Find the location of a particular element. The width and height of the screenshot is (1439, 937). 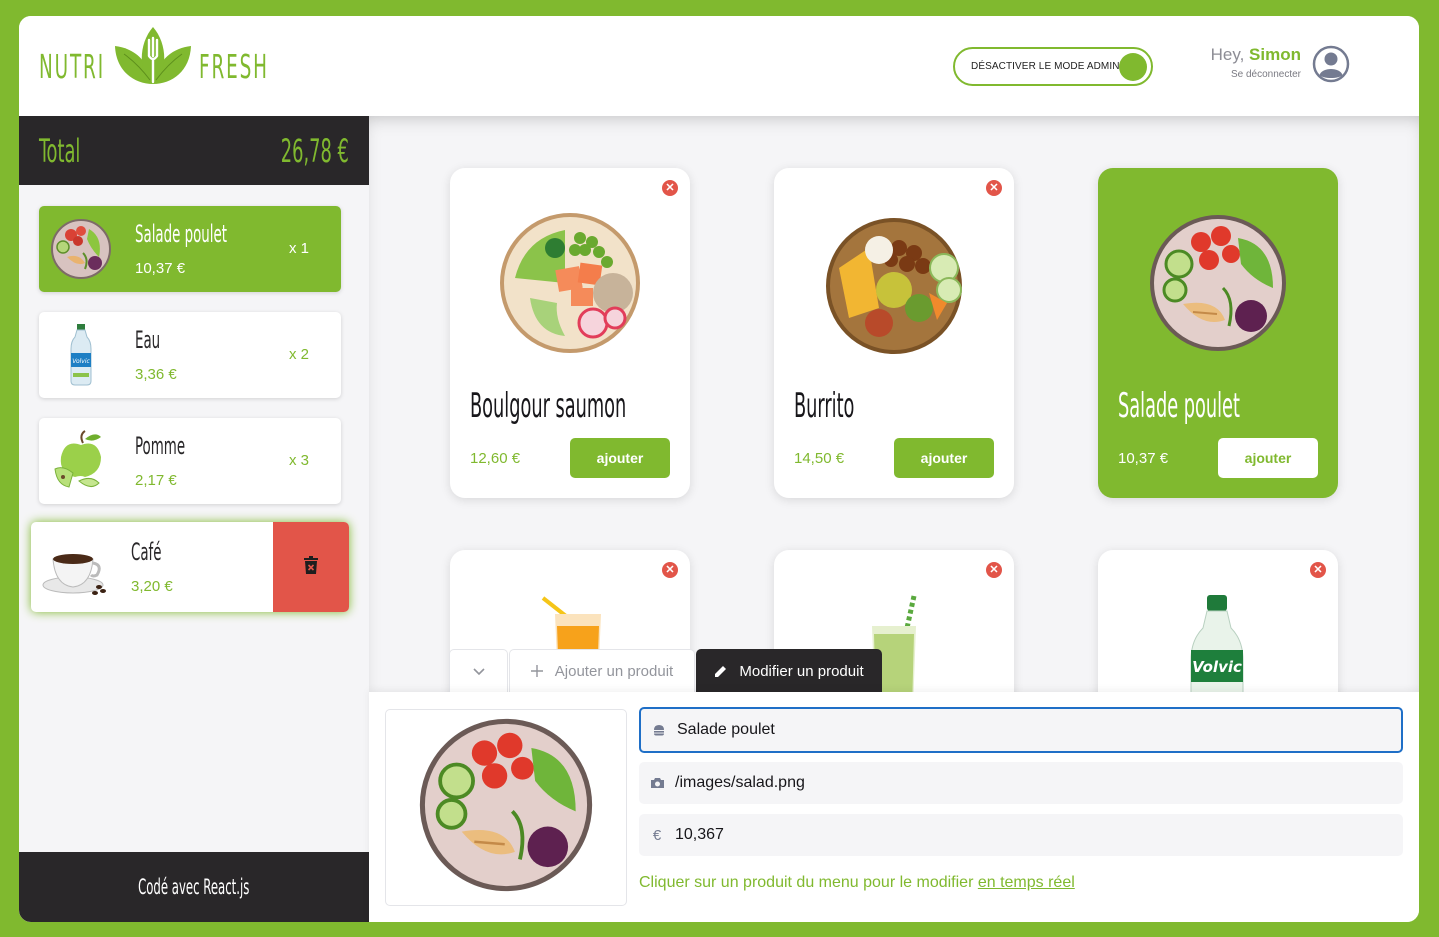

product-card-burrito: ✕ Burrito 14,50 € ajouter is located at coordinates (894, 333).